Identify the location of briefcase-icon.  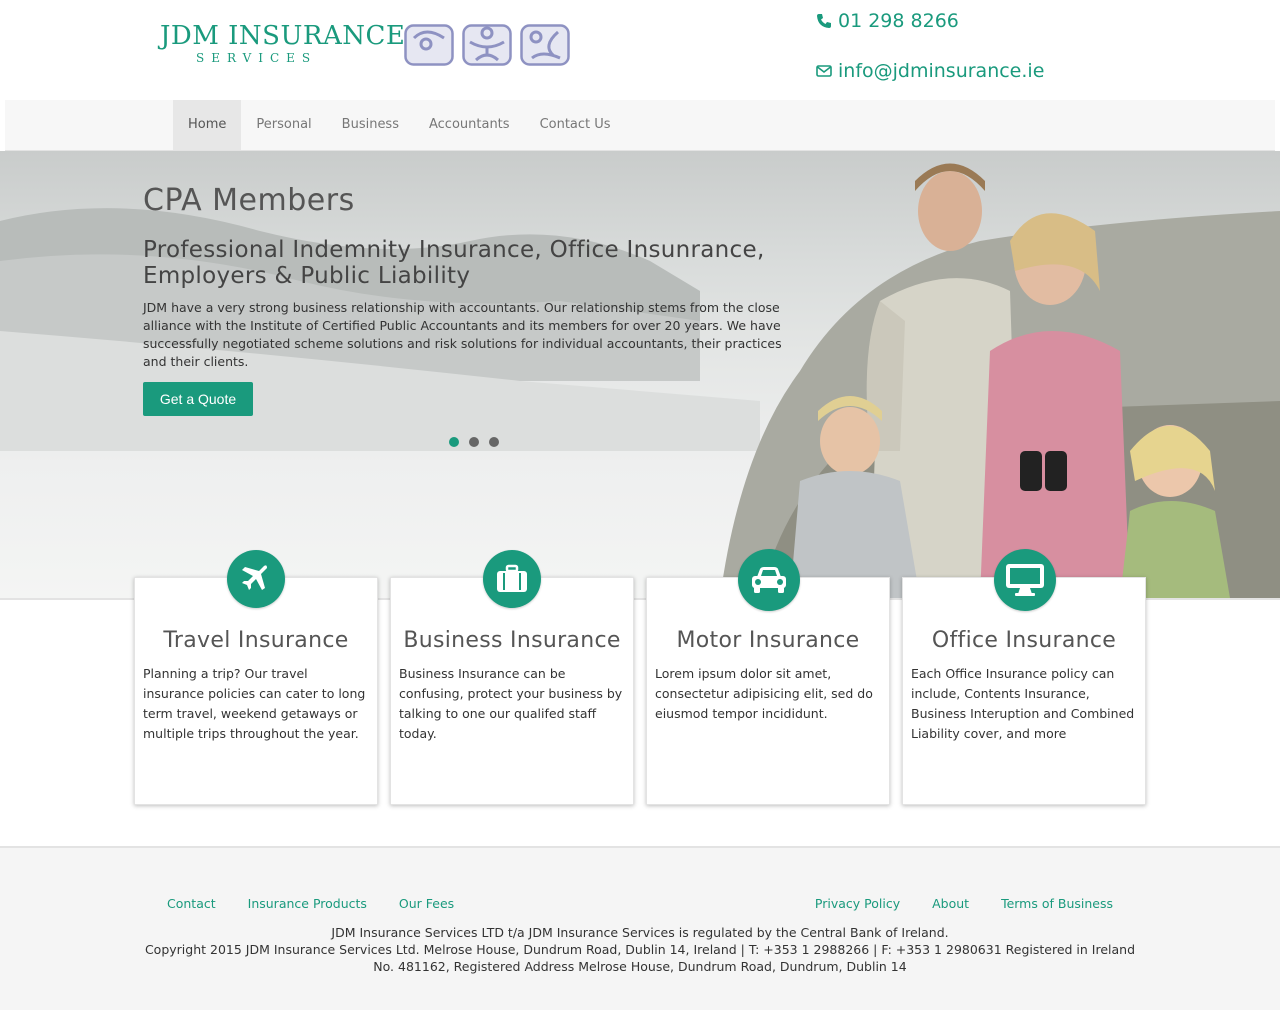
(512, 579).